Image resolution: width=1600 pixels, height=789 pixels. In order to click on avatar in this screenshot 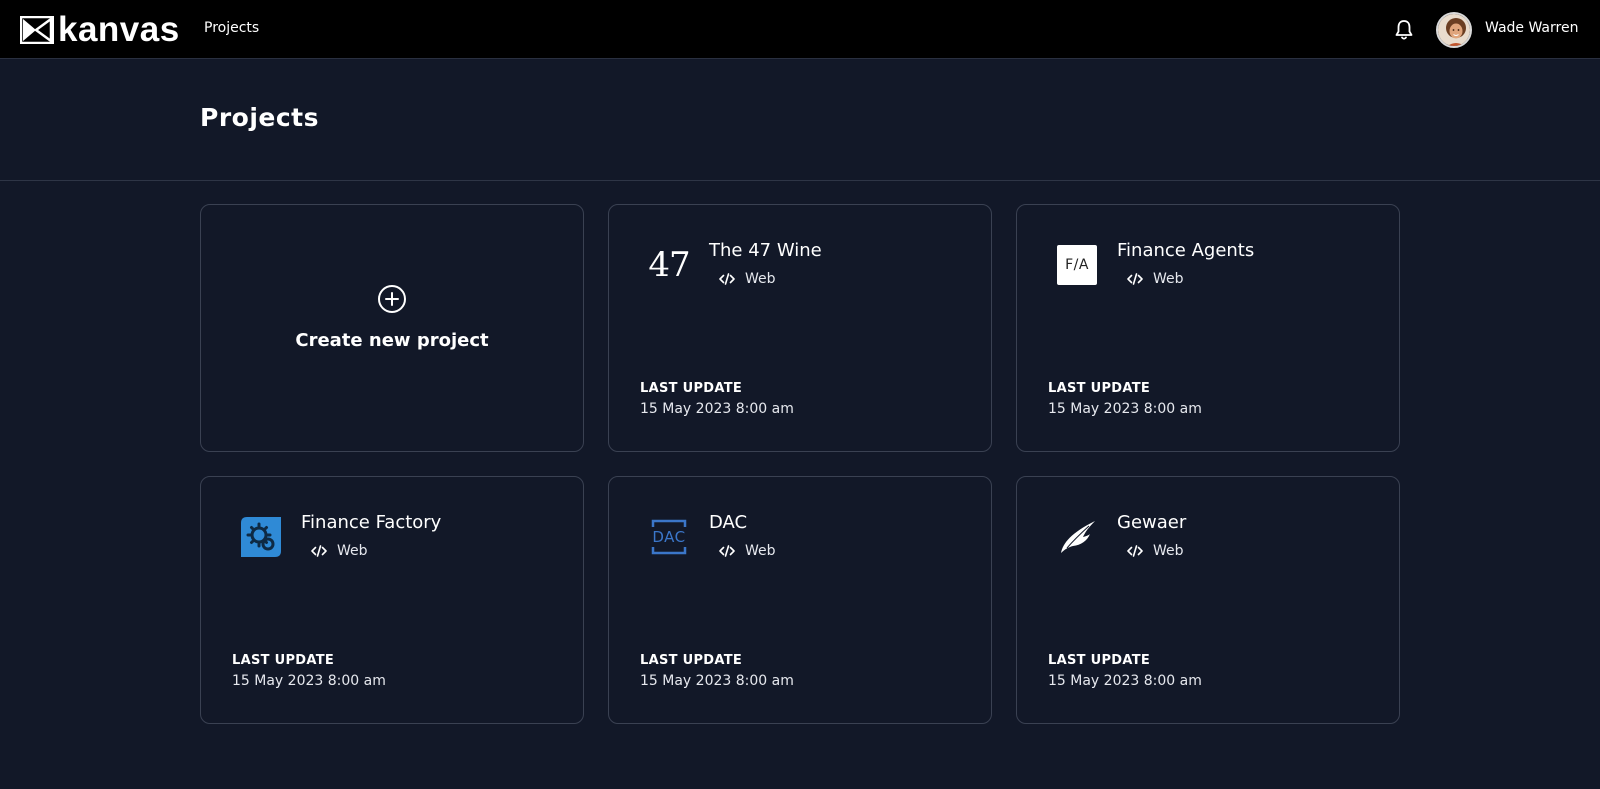, I will do `click(1454, 30)`.